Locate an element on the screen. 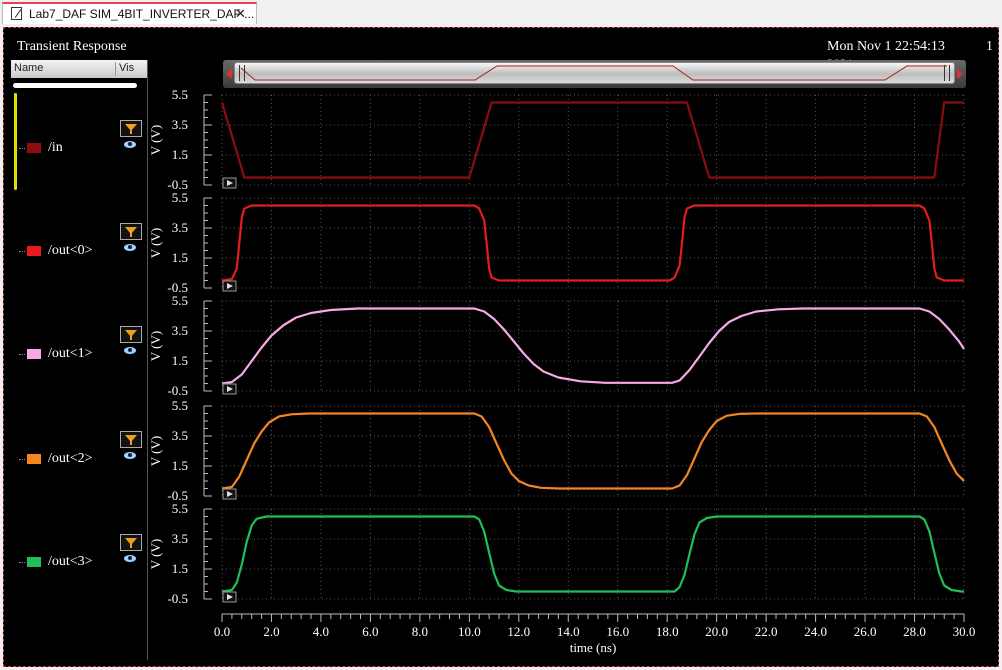 The image size is (1002, 670). x-axis-label: time (ns) is located at coordinates (593, 647).